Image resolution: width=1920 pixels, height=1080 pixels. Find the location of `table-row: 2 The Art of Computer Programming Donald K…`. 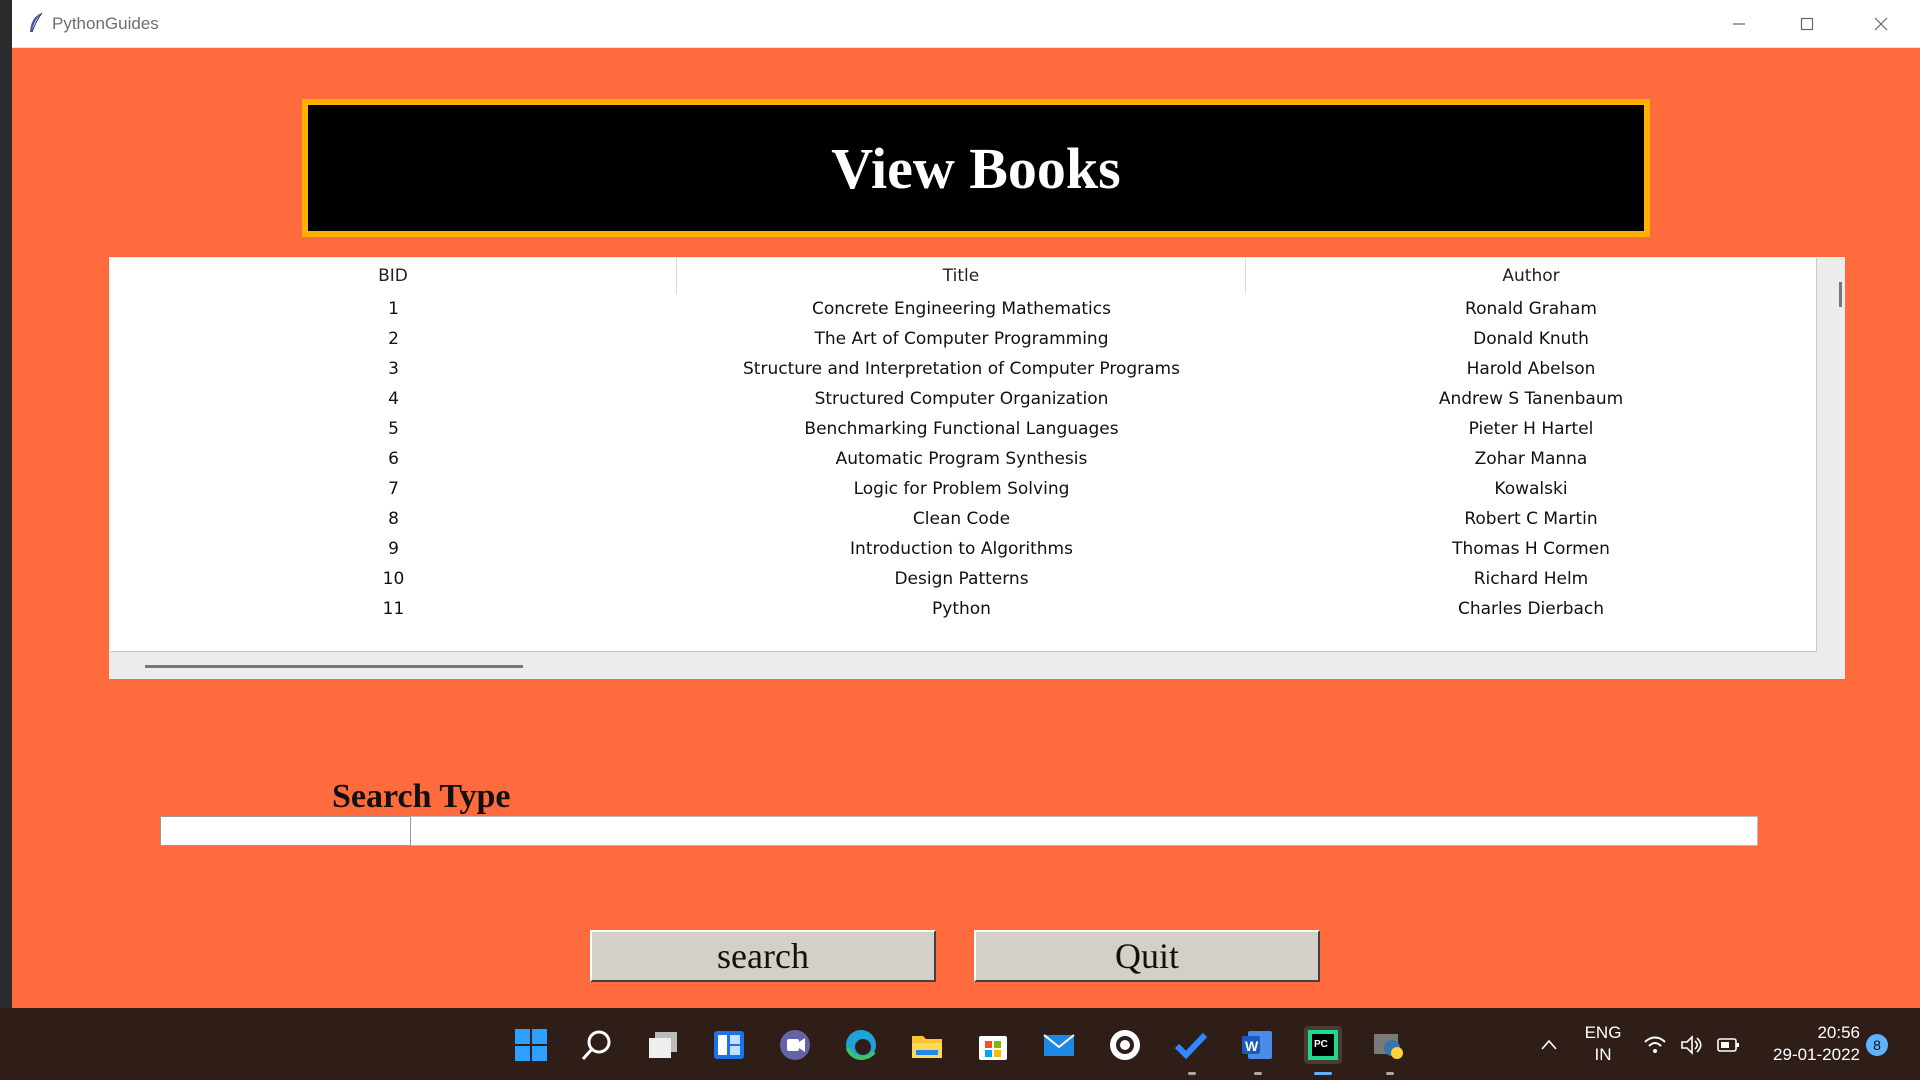

table-row: 2 The Art of Computer Programming Donald K… is located at coordinates (963, 339).